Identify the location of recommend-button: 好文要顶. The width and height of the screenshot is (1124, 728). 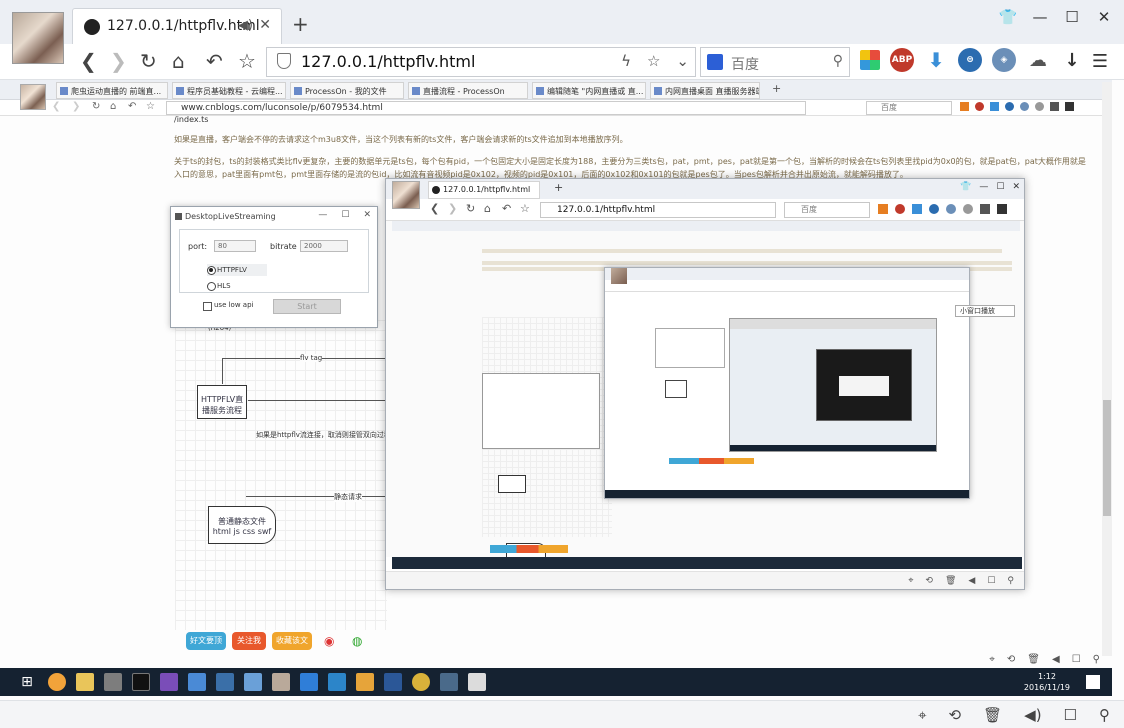
(206, 641).